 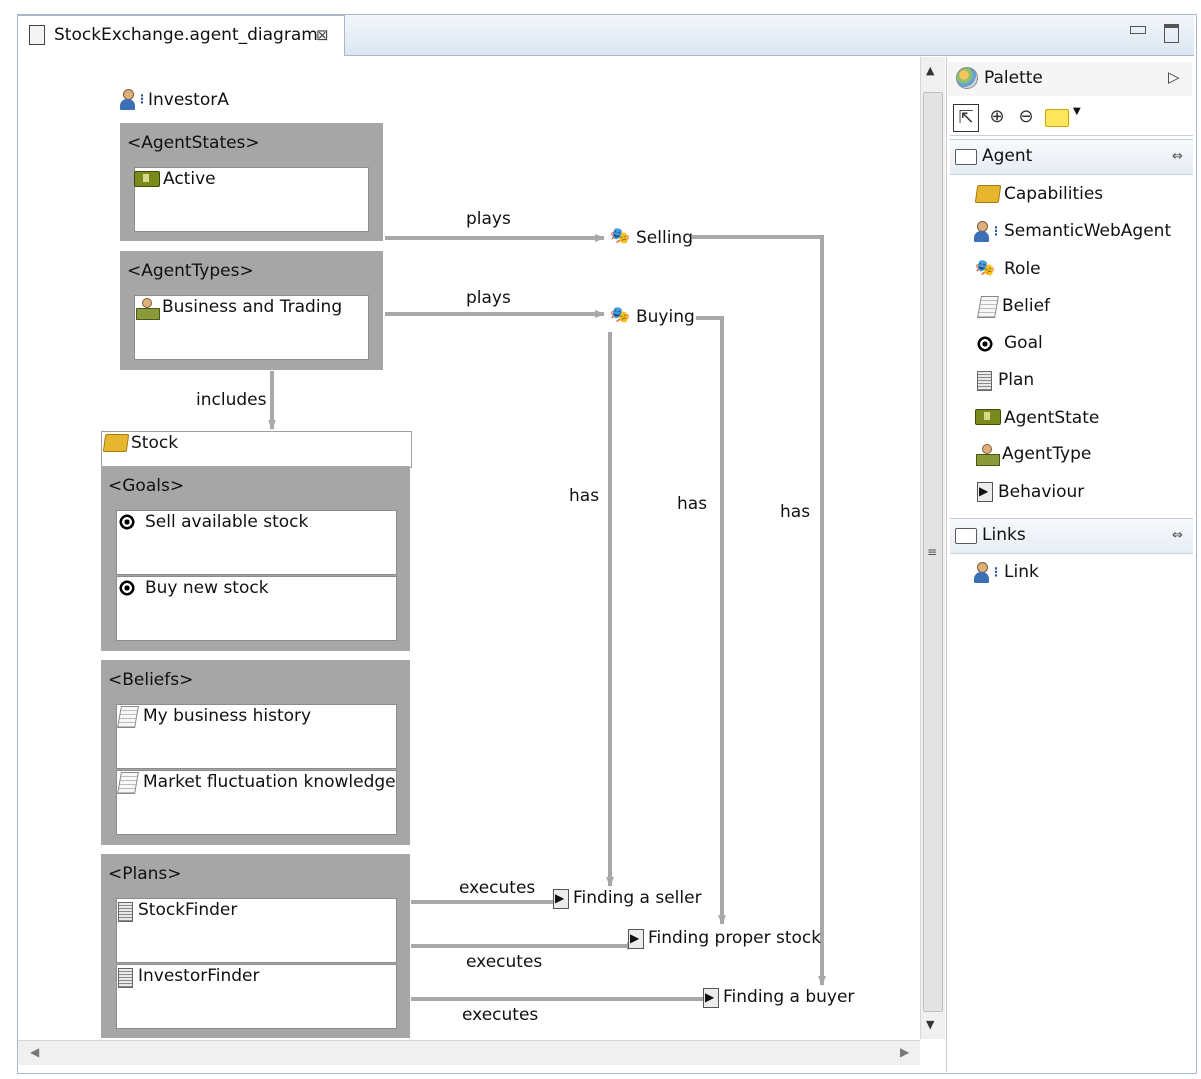 I want to click on scroll-right-icon: ▶, so click(x=904, y=1052).